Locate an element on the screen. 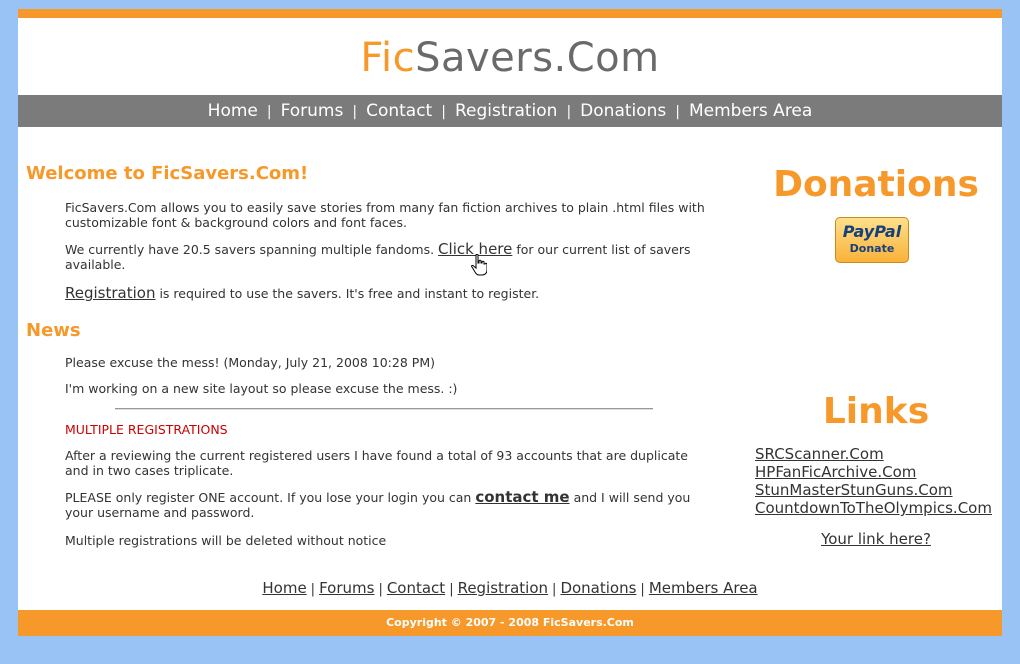  logo-part-savers: Savers.Com is located at coordinates (537, 58).